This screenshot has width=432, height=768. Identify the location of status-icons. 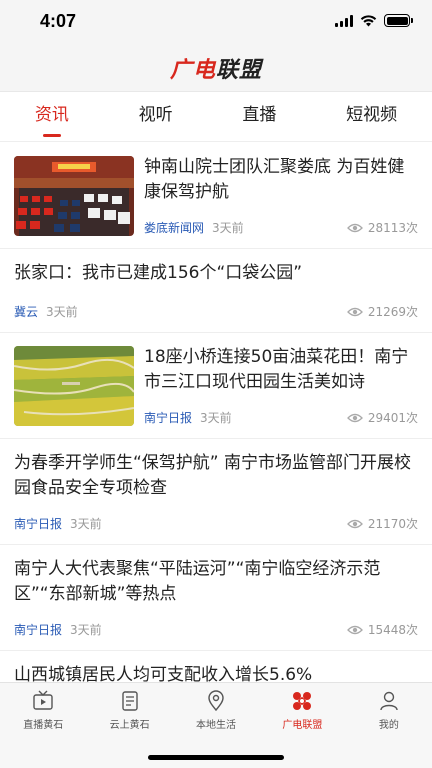
(374, 20).